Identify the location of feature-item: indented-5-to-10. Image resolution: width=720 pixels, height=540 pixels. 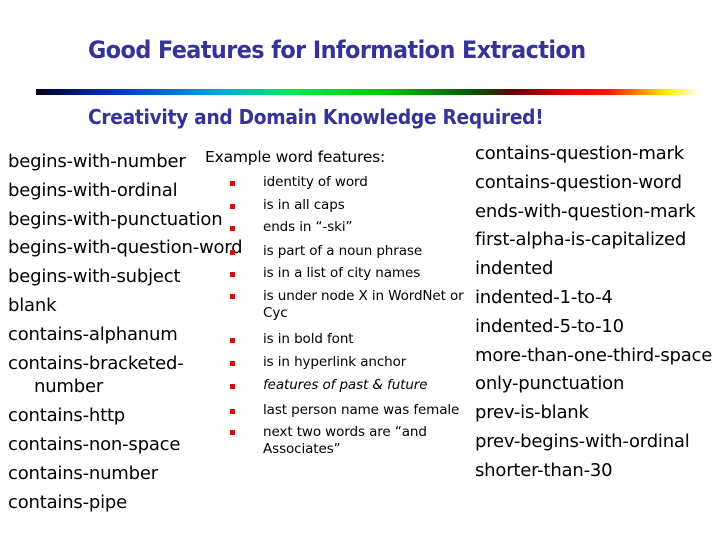
(549, 326).